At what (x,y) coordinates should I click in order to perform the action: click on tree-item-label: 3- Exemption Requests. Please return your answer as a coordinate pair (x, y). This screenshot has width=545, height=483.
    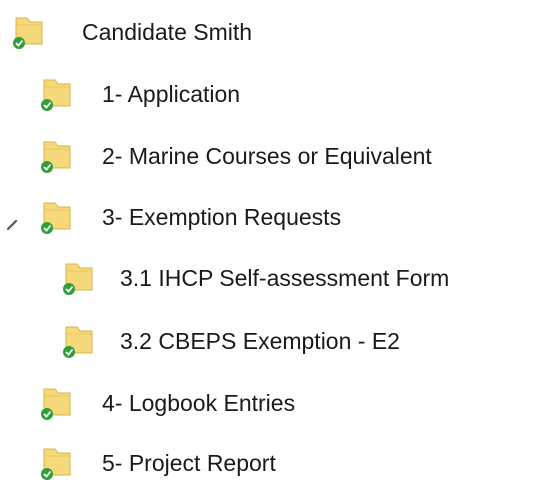
    Looking at the image, I should click on (222, 217).